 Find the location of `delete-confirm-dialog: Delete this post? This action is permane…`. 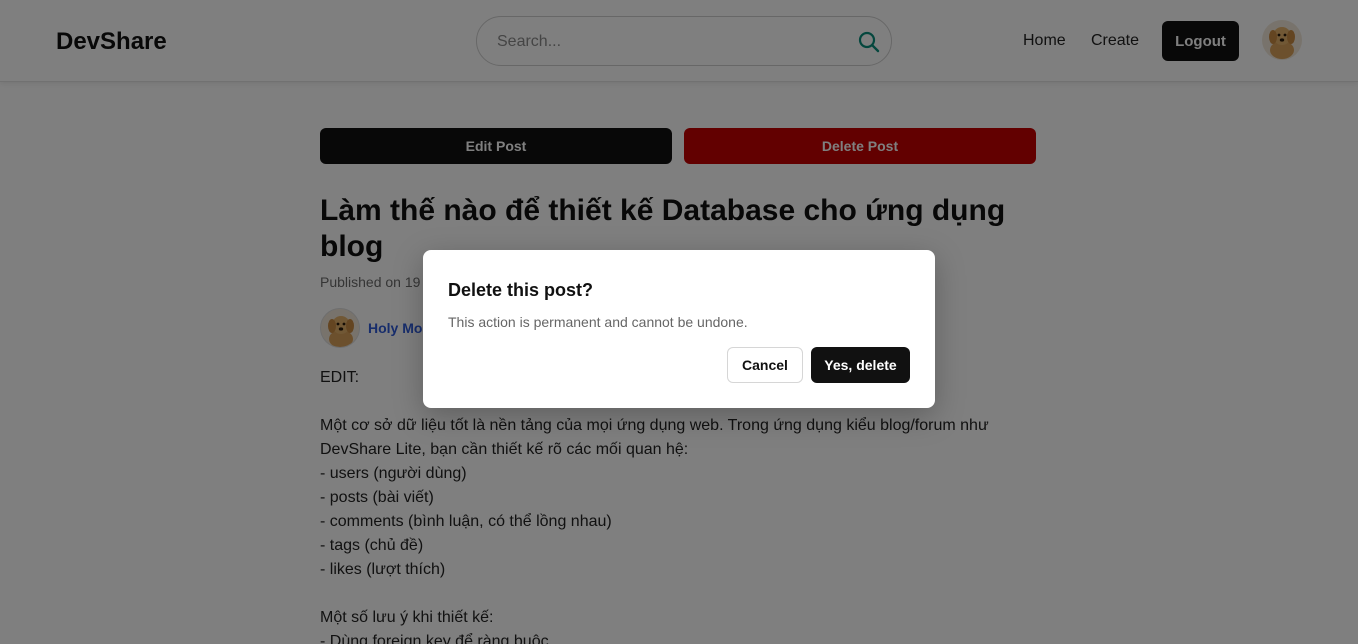

delete-confirm-dialog: Delete this post? This action is permane… is located at coordinates (679, 329).